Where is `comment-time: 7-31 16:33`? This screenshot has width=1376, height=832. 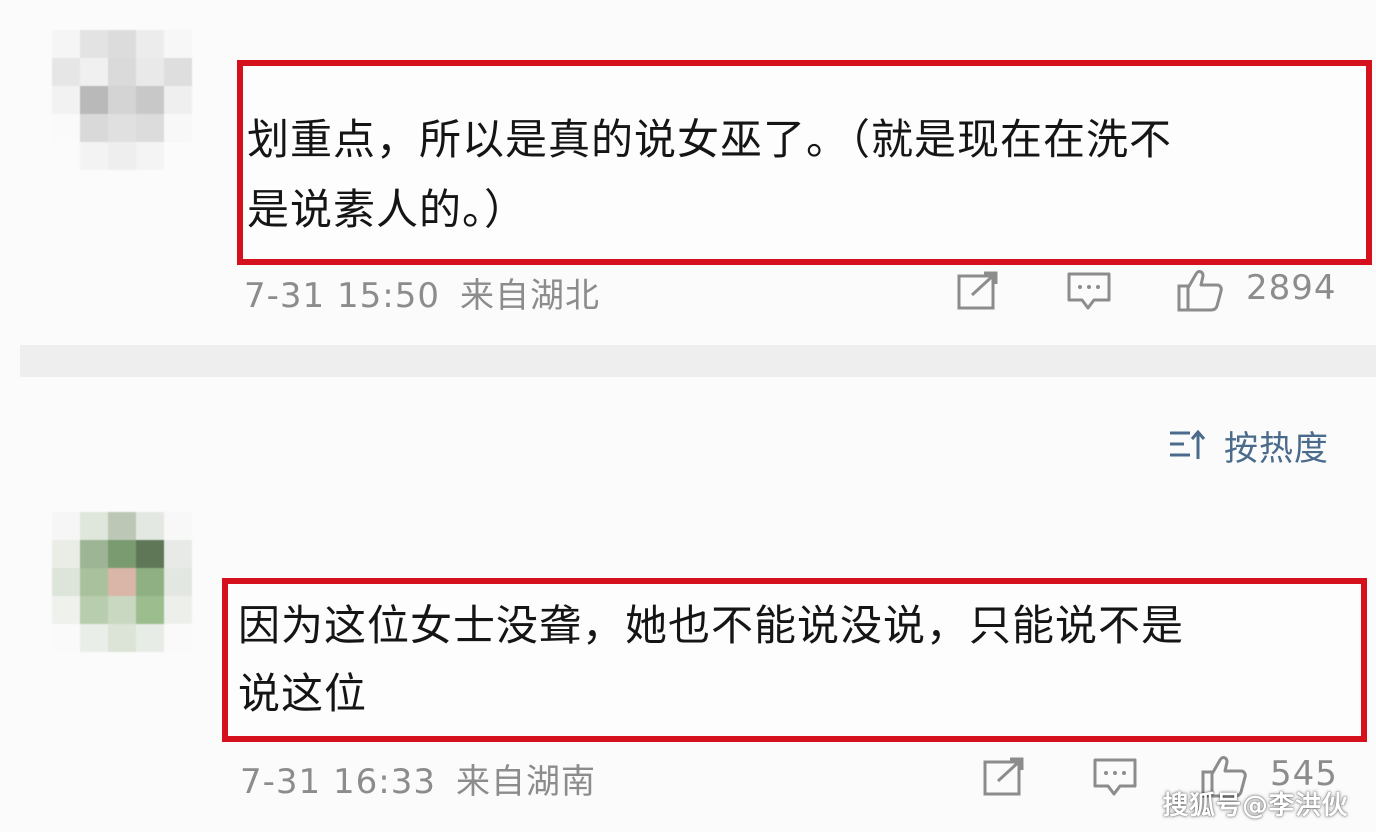
comment-time: 7-31 16:33 is located at coordinates (338, 782).